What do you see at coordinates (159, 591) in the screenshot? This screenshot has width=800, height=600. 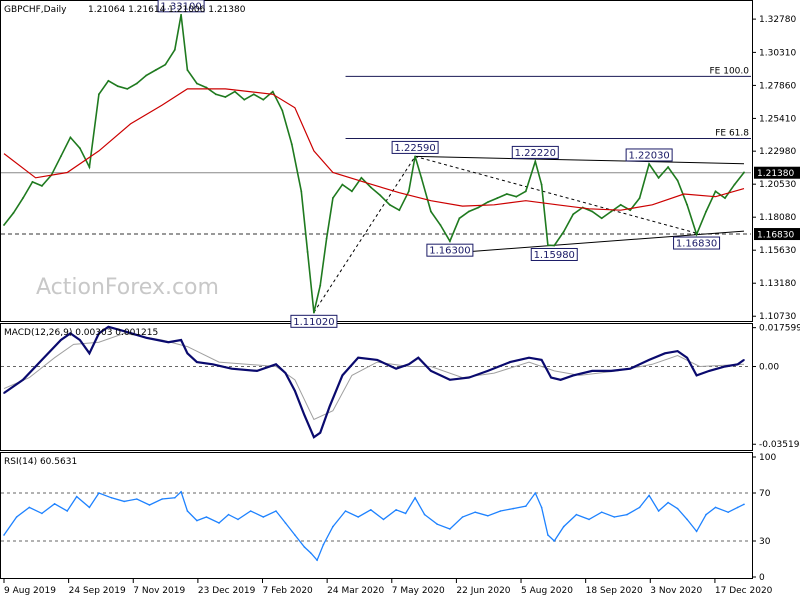 I see `x-tick-label: 7 Nov 2019` at bounding box center [159, 591].